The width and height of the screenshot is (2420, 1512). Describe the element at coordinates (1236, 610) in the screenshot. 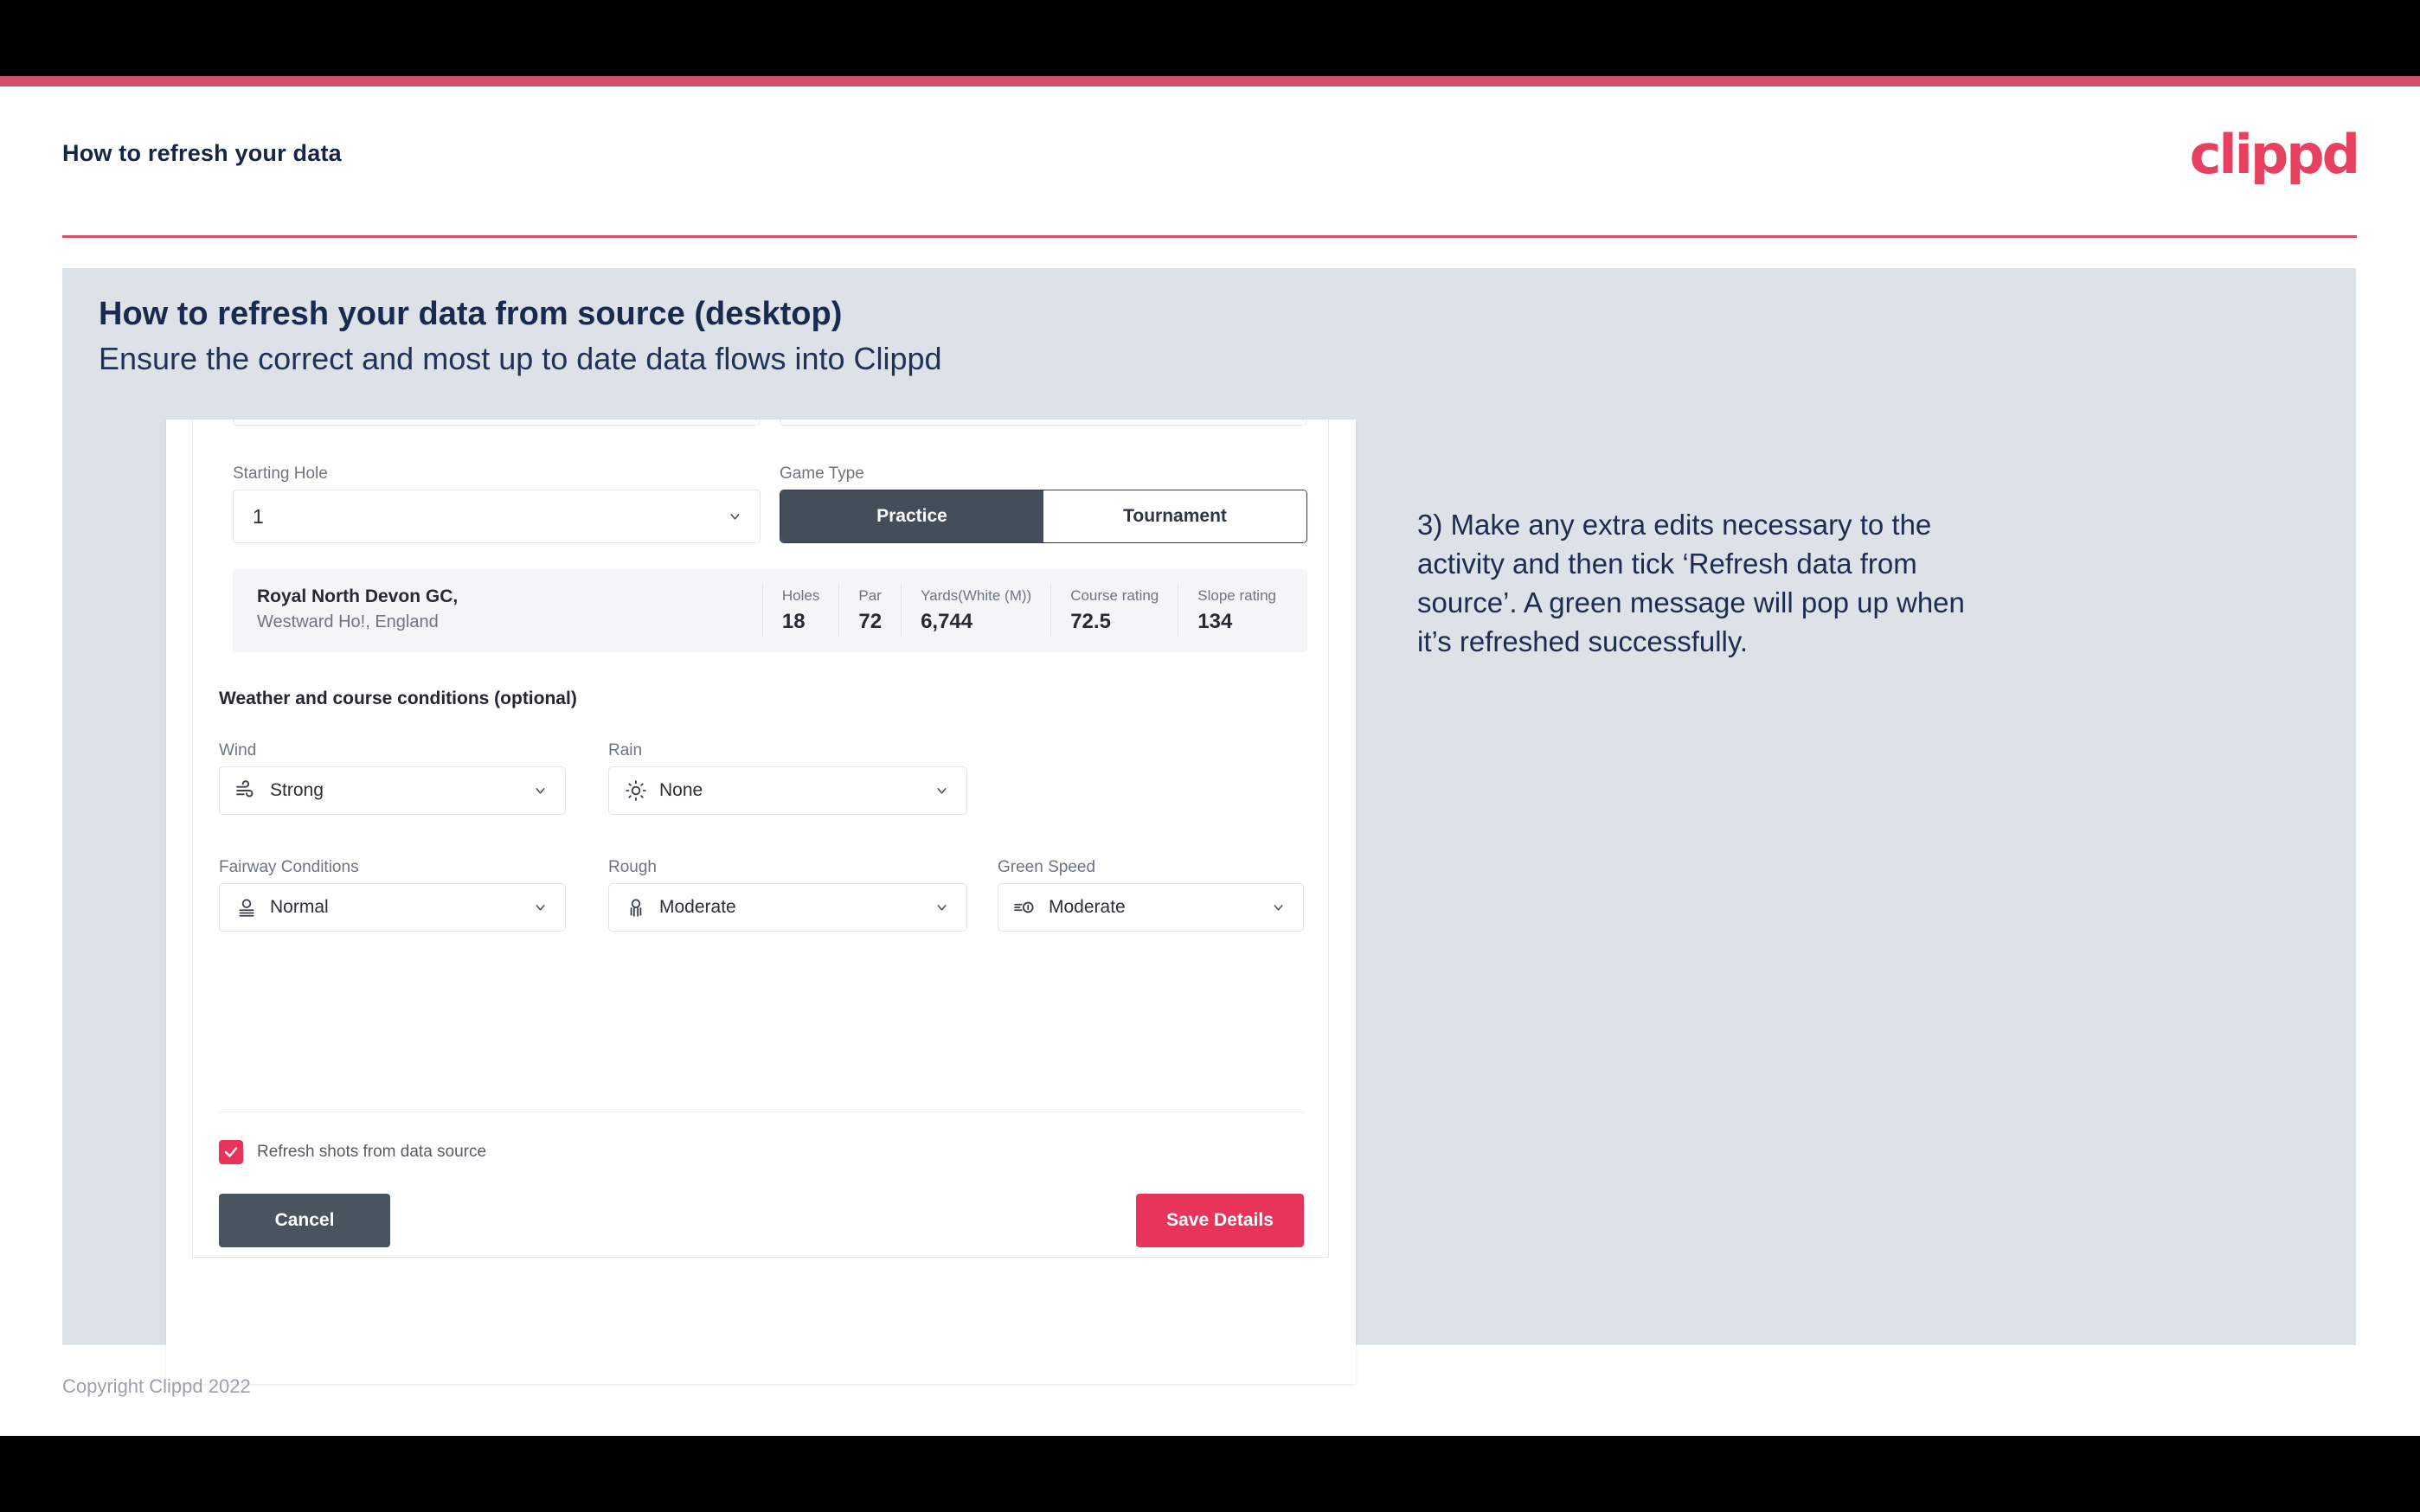

I see `course-stat: Slope rating 134` at that location.